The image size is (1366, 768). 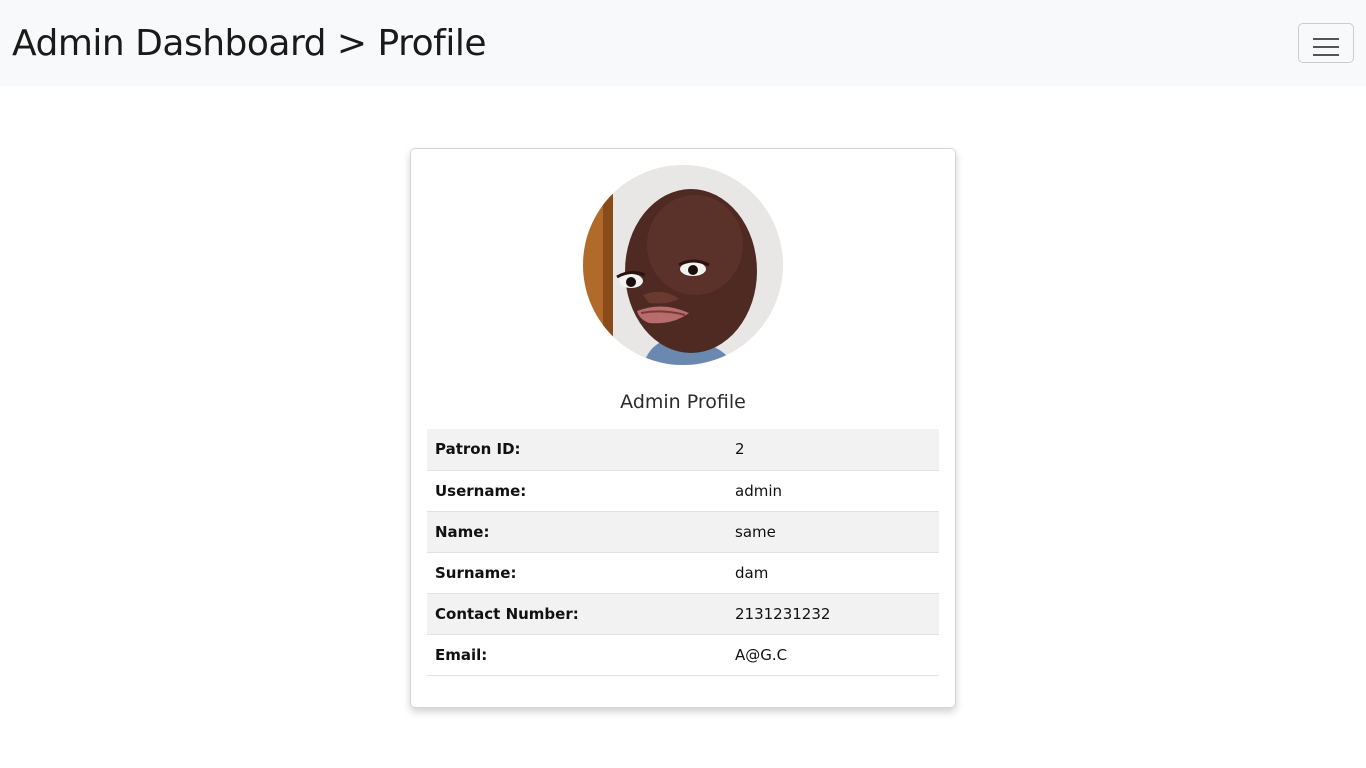 What do you see at coordinates (833, 573) in the screenshot?
I see `row-value: dam` at bounding box center [833, 573].